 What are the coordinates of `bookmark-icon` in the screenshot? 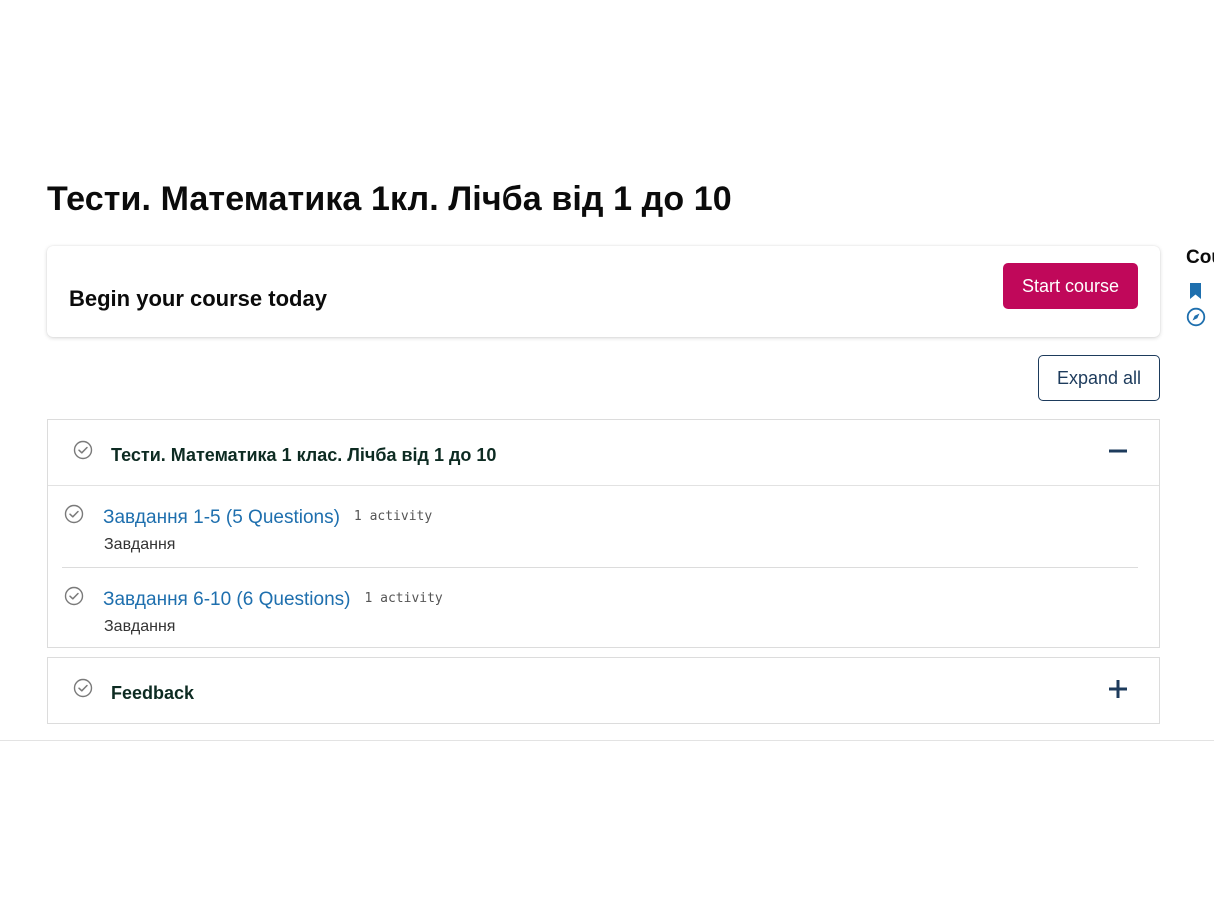 It's located at (1196, 291).